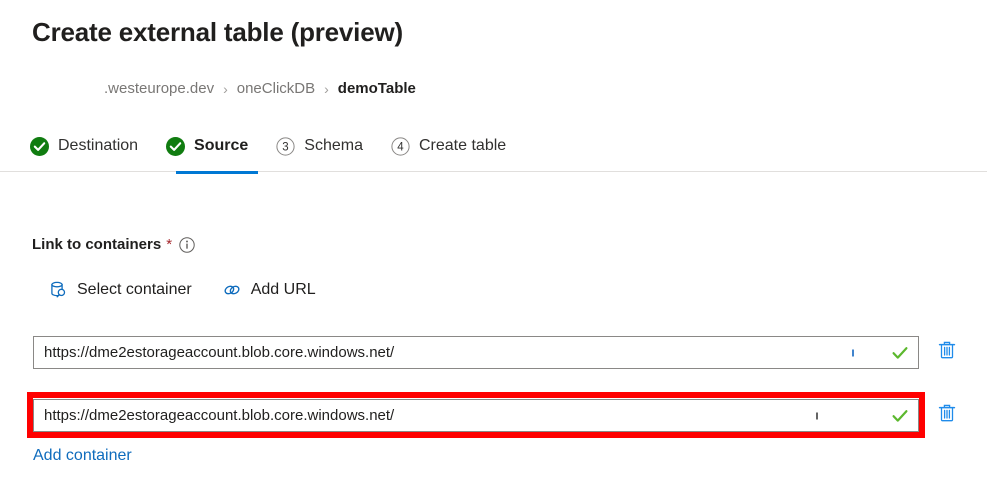 The height and width of the screenshot is (504, 987). Describe the element at coordinates (159, 88) in the screenshot. I see `breadcrumb-item-workspace: .westeurope.dev` at that location.